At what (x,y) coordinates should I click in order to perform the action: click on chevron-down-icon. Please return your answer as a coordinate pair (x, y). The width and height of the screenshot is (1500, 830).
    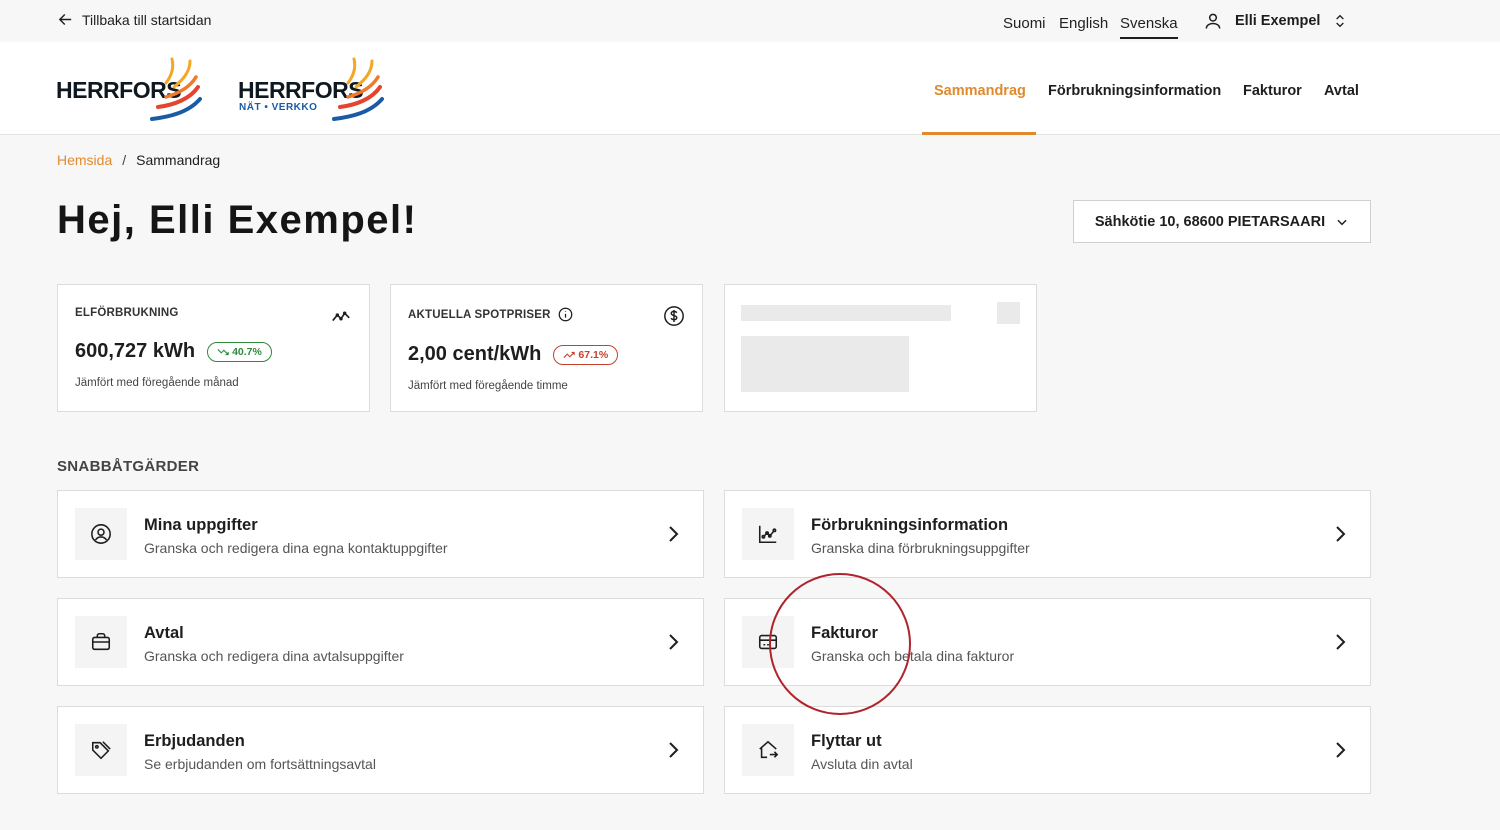
    Looking at the image, I should click on (1342, 222).